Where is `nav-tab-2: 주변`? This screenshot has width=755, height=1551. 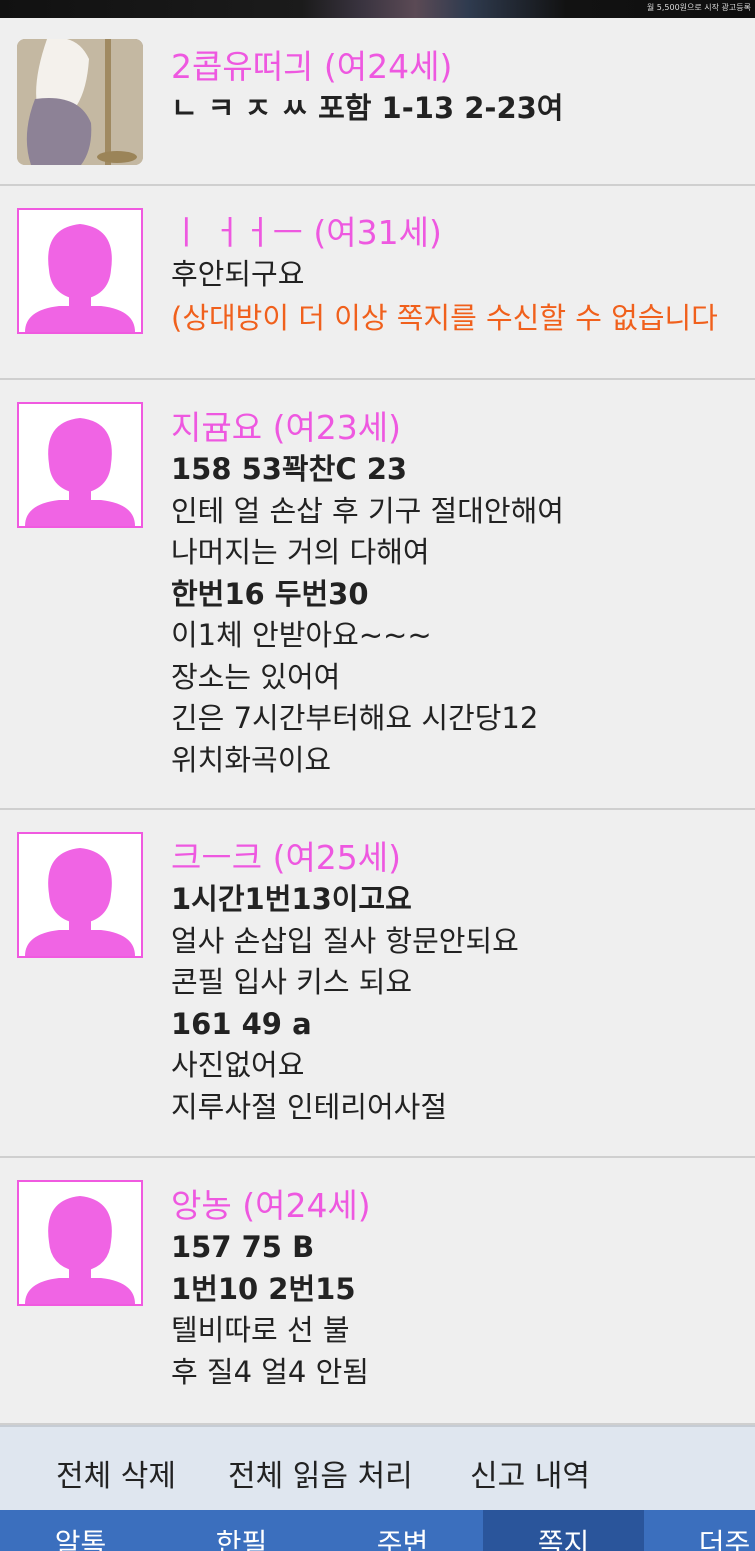 nav-tab-2: 주변 is located at coordinates (402, 1530).